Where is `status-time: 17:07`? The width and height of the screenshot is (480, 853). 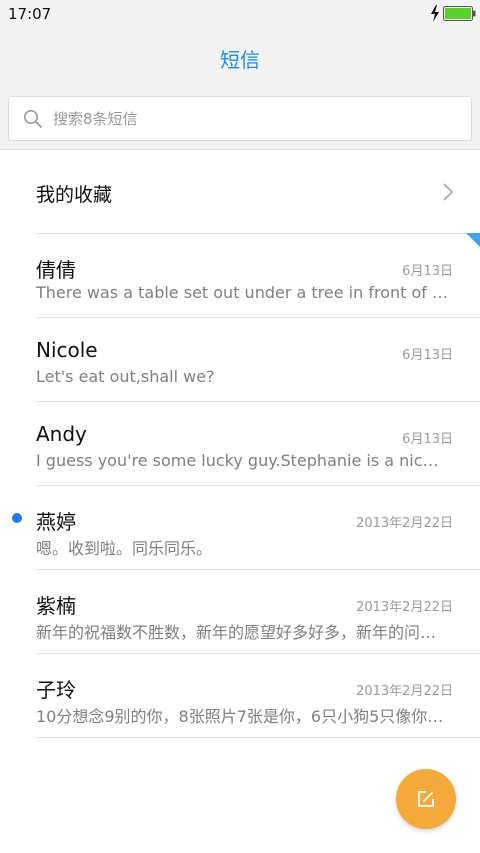 status-time: 17:07 is located at coordinates (30, 14).